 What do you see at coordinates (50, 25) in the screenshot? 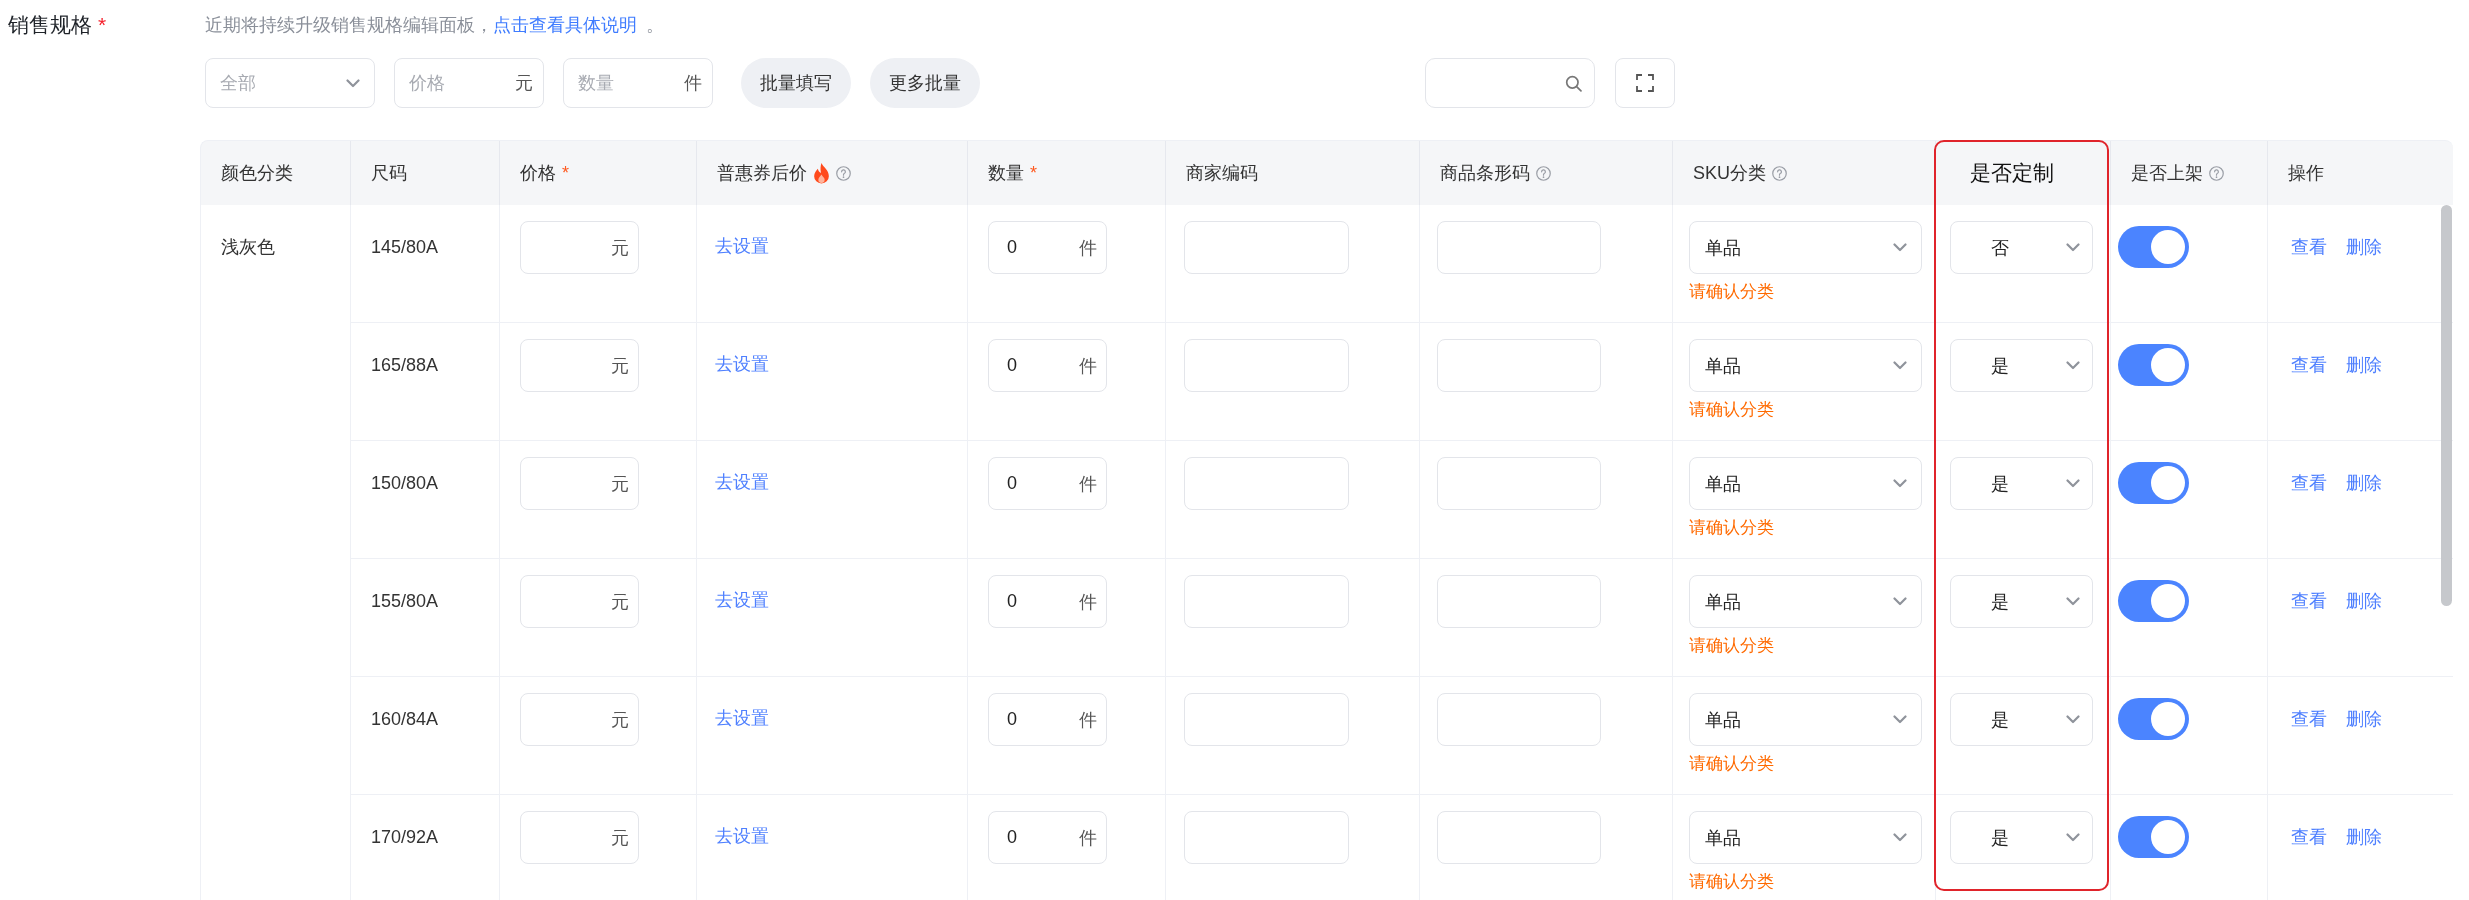
I see `section-label: 销售规格` at bounding box center [50, 25].